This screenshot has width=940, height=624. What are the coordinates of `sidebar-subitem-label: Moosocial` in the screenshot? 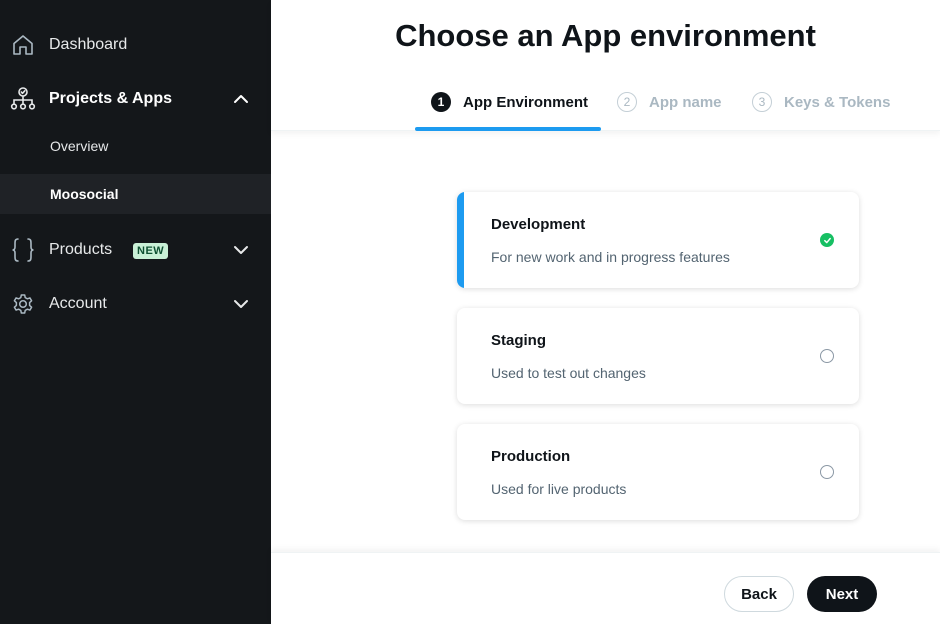 It's located at (84, 194).